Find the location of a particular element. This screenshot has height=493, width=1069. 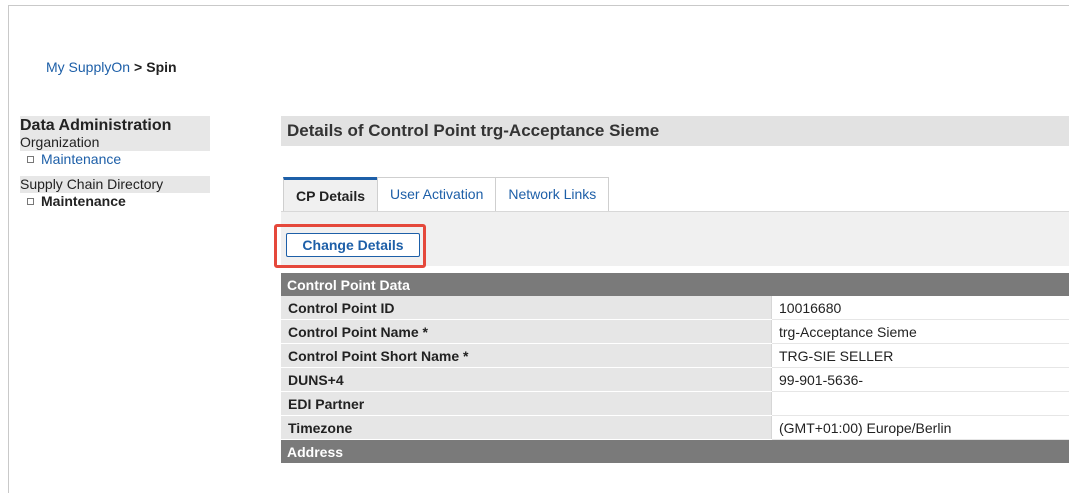

sidebar-item-organization-maintenance: Maintenance is located at coordinates (115, 159).